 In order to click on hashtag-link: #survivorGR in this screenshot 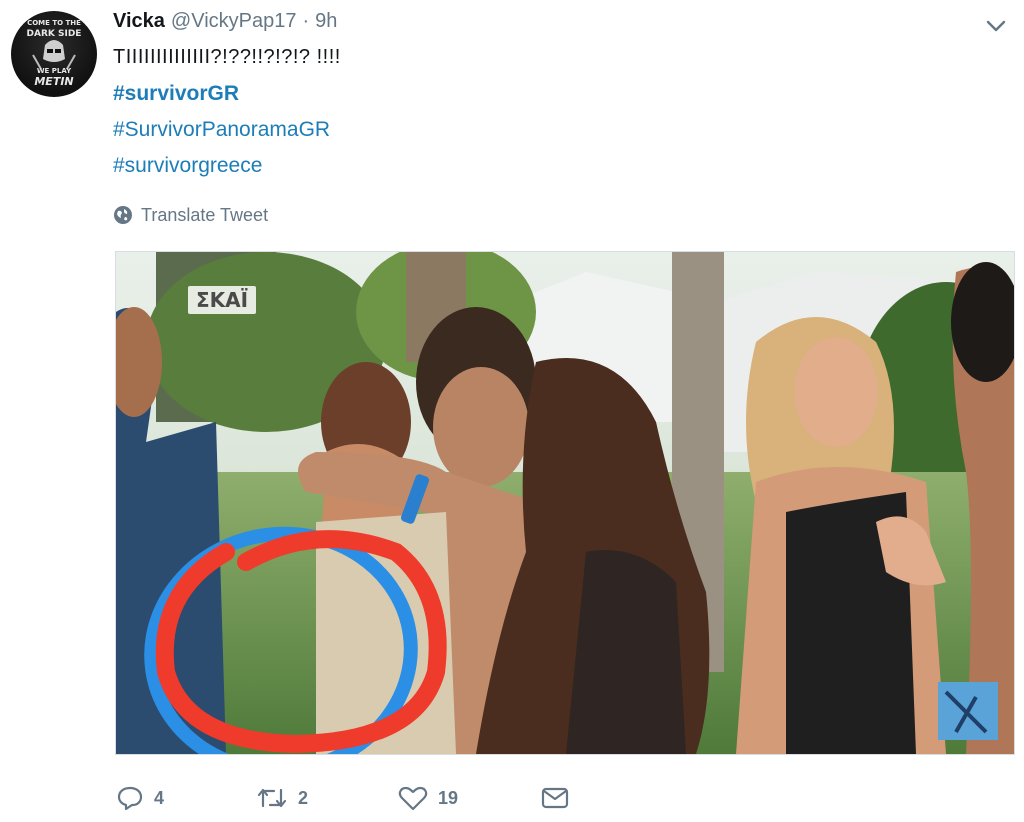, I will do `click(176, 94)`.